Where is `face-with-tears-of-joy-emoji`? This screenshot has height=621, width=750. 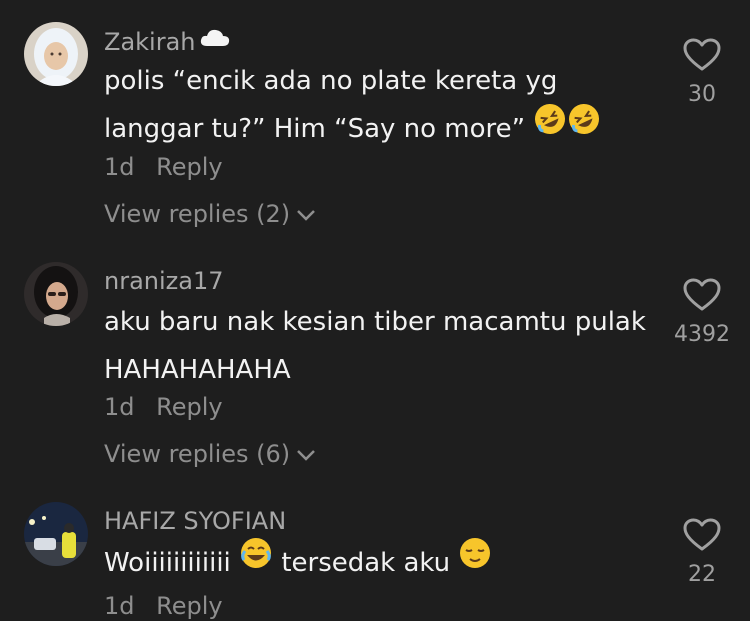
face-with-tears-of-joy-emoji is located at coordinates (256, 561).